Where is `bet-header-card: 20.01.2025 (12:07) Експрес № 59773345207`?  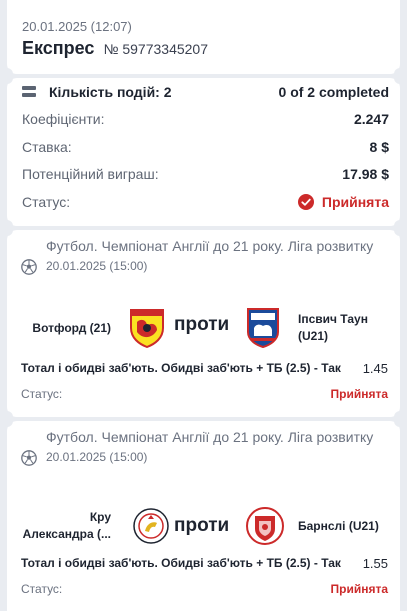 bet-header-card: 20.01.2025 (12:07) Експрес № 59773345207 is located at coordinates (203, 40).